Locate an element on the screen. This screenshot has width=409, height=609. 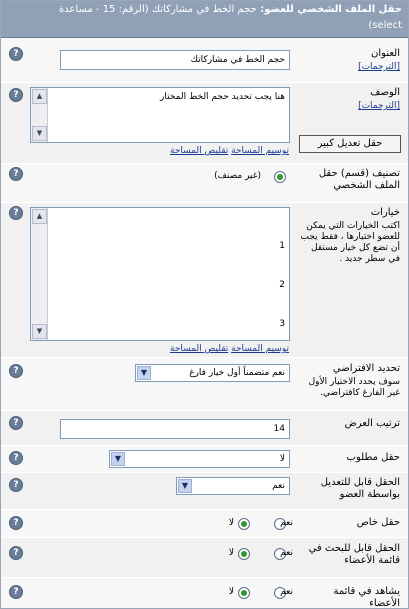
editable-label: الحقل قابل للتعديل بواسطة العضو is located at coordinates (360, 488).